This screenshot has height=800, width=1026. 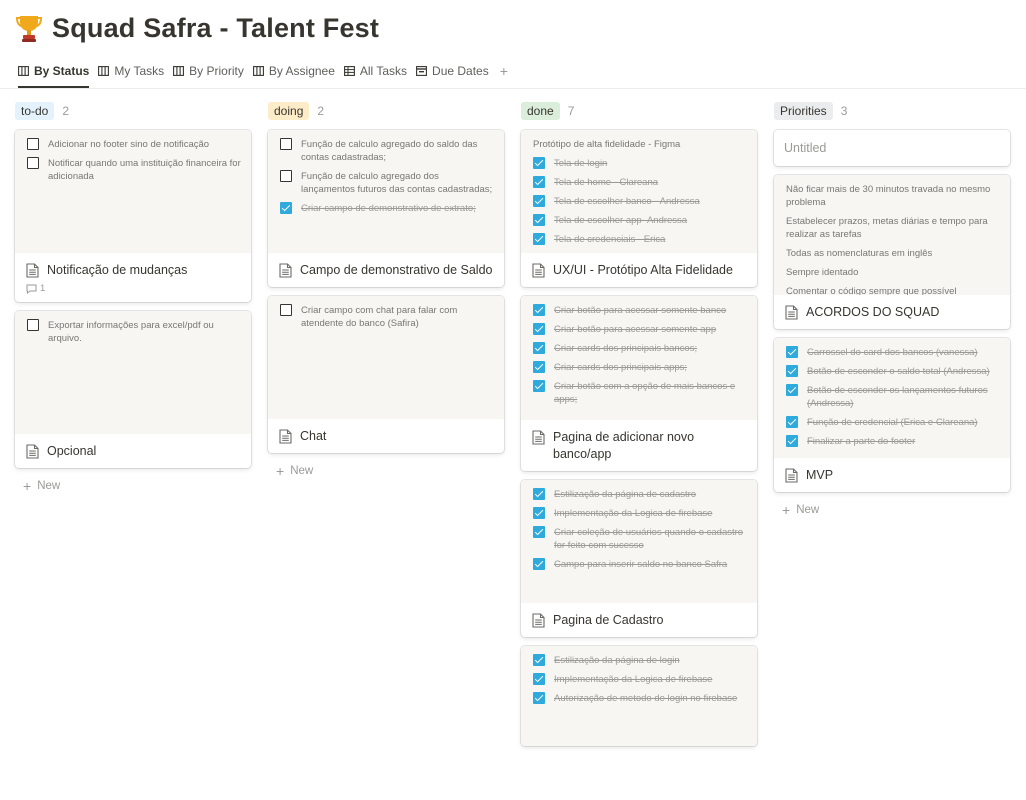 I want to click on card-title-row: Notificação de mudanças, so click(x=133, y=270).